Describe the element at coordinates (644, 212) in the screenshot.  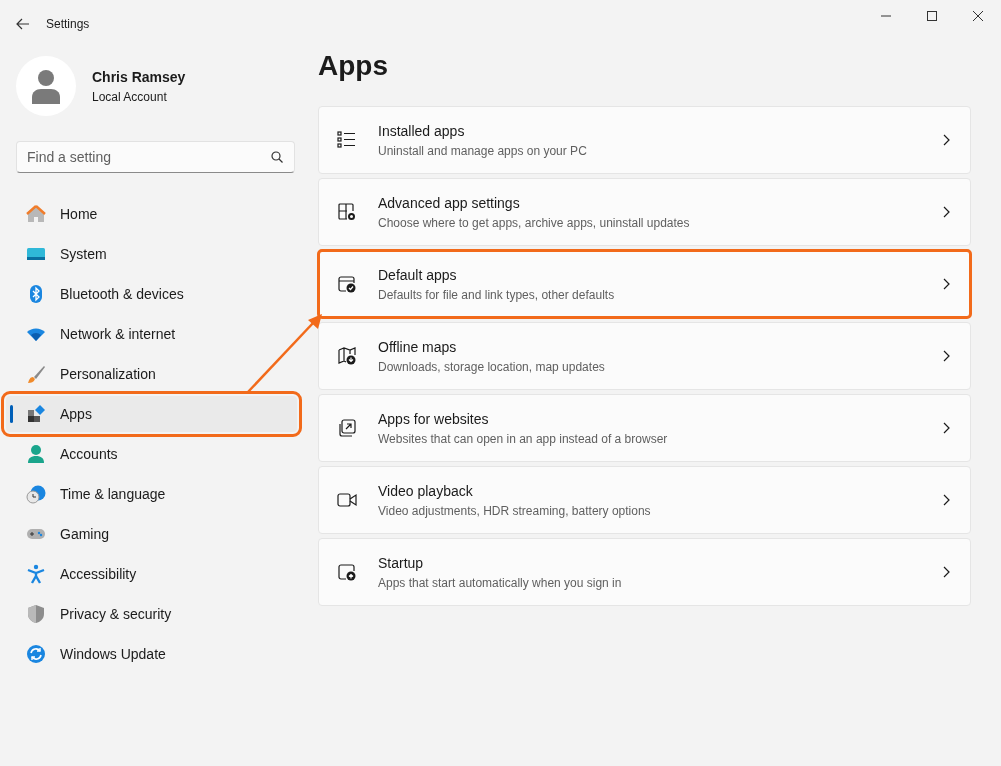
I see `settings-card: Advanced app settings Choose where to get apps, archive apps, uninstall updates` at that location.